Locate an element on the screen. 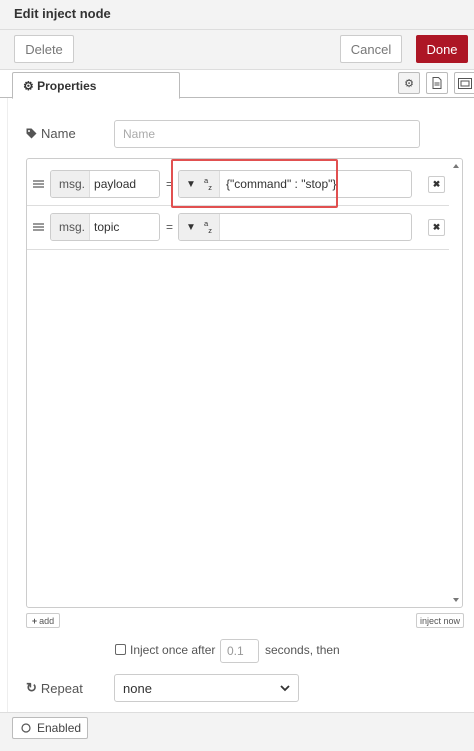 The image size is (474, 751). tab-description is located at coordinates (437, 83).